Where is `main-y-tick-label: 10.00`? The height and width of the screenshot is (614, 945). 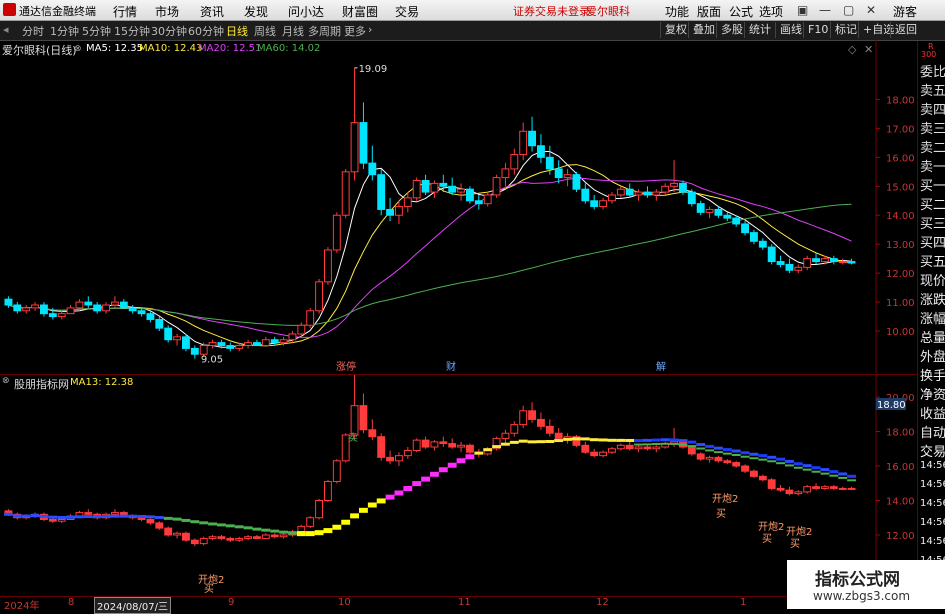
main-y-tick-label: 10.00 is located at coordinates (900, 332).